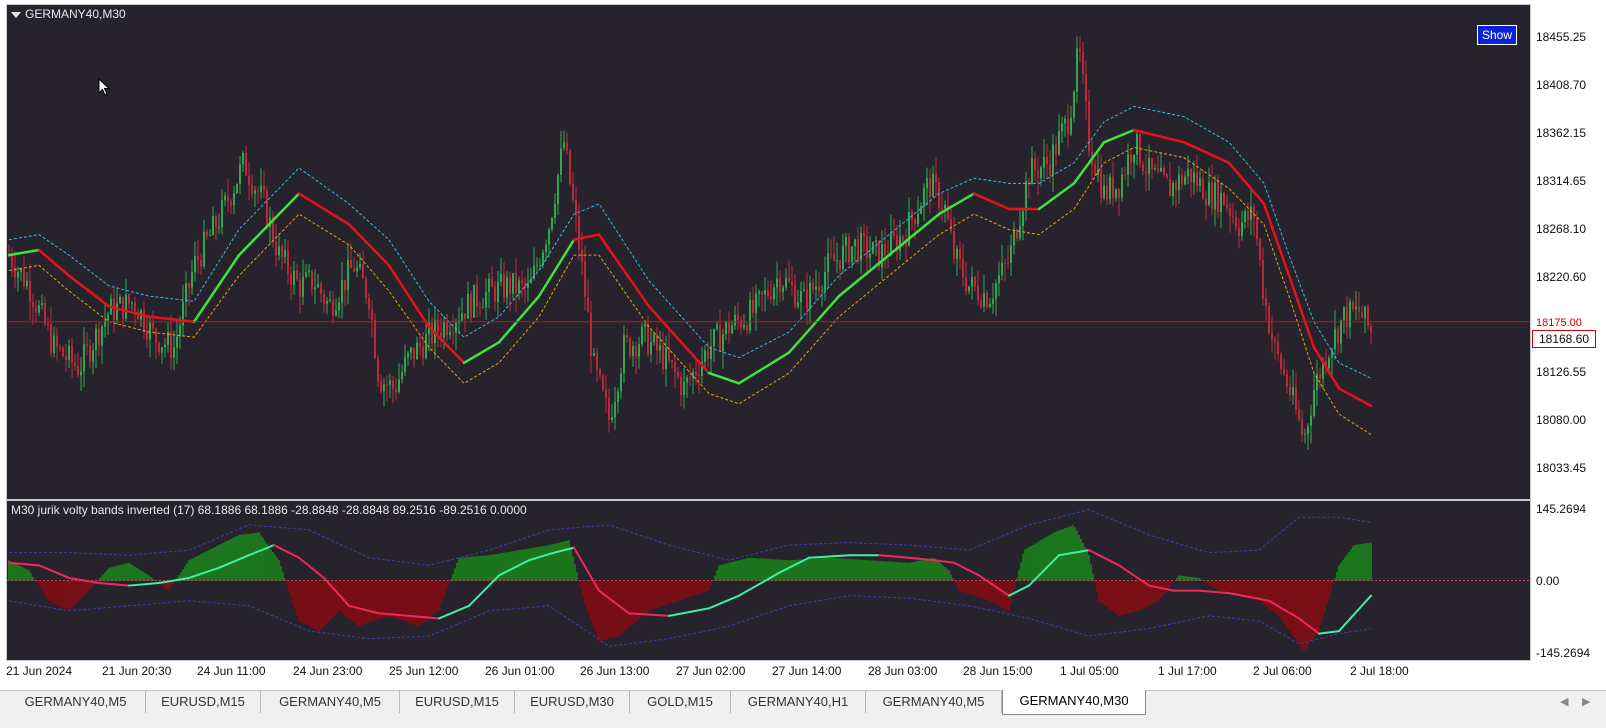 The image size is (1606, 728). What do you see at coordinates (16, 14) in the screenshot?
I see `collapse-triangle-icon` at bounding box center [16, 14].